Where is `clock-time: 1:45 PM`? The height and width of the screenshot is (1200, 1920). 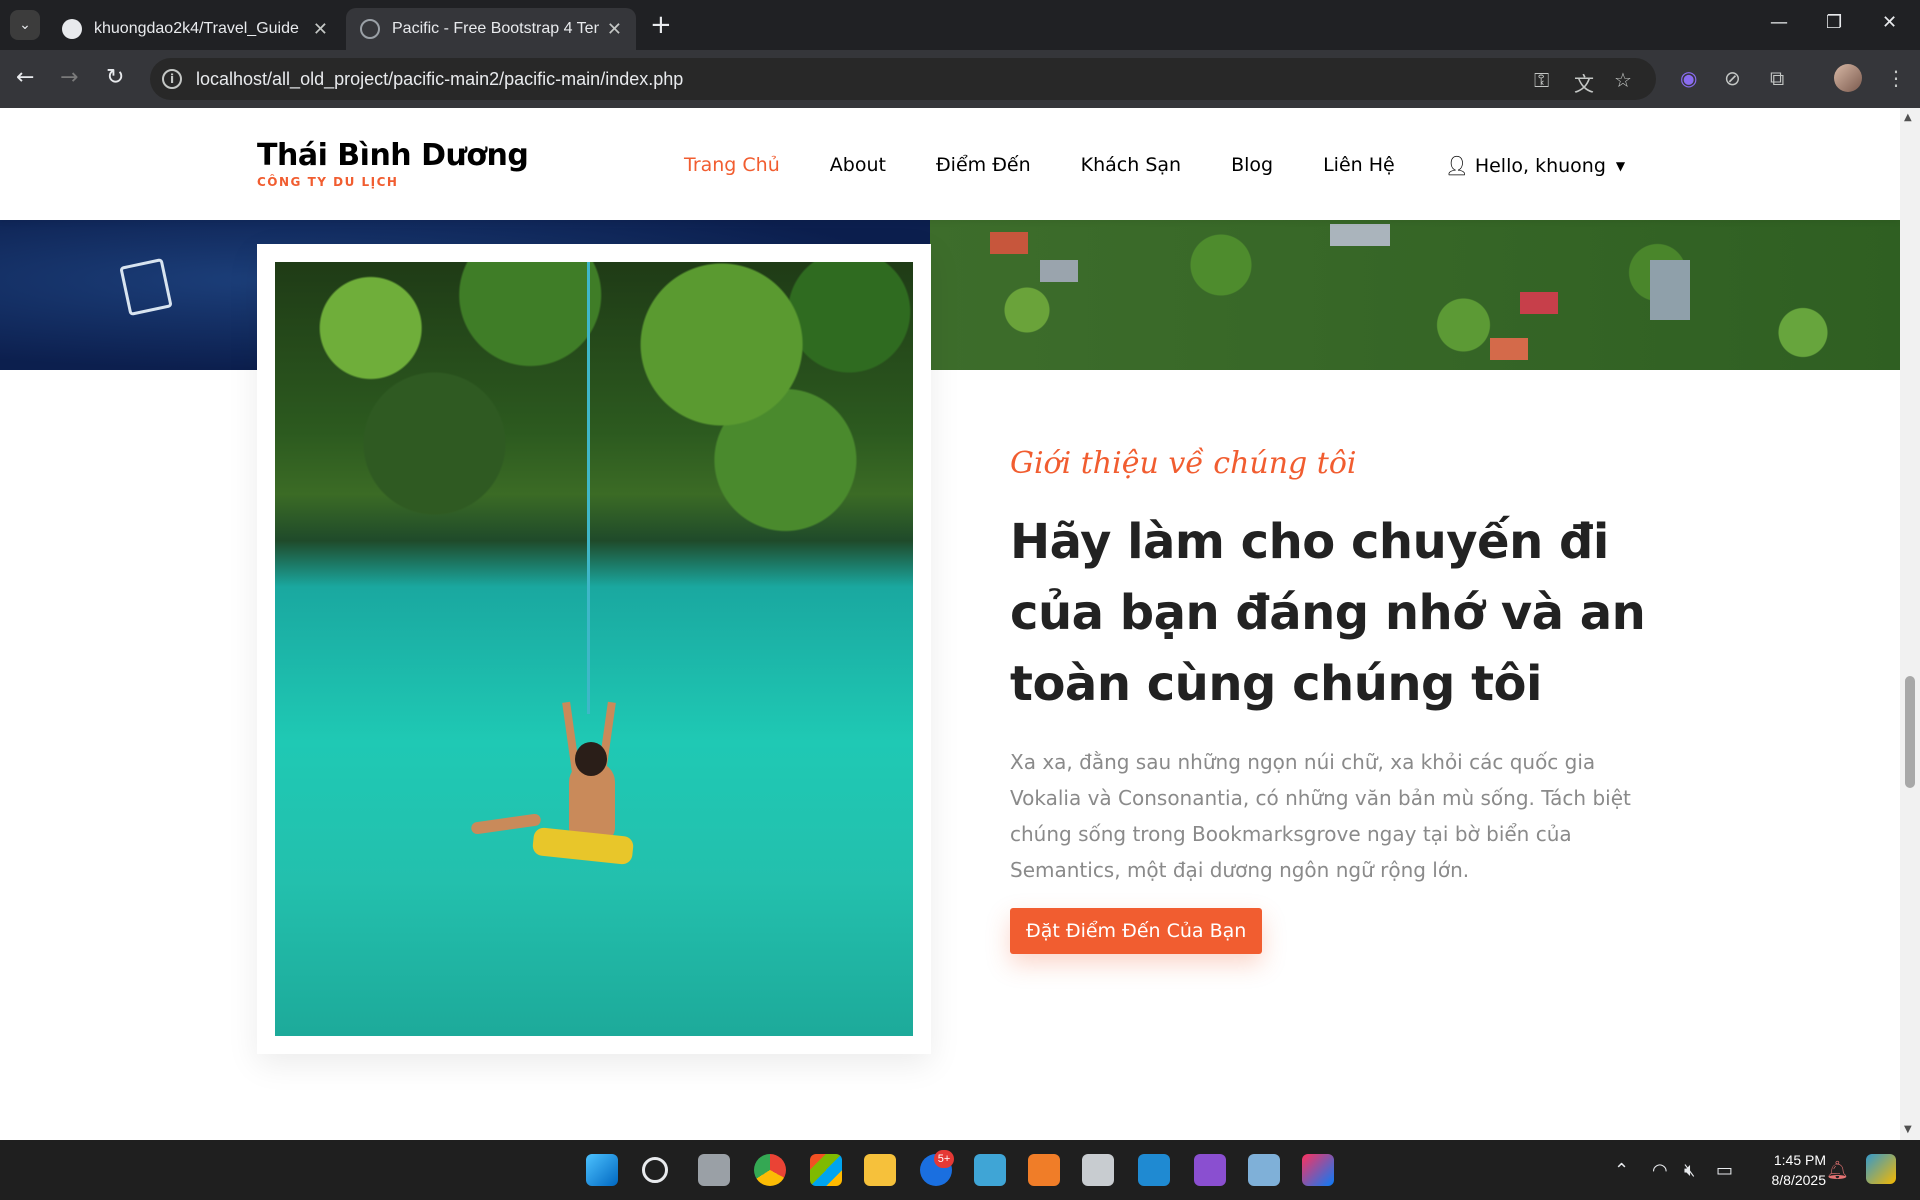
clock-time: 1:45 PM is located at coordinates (1799, 1160).